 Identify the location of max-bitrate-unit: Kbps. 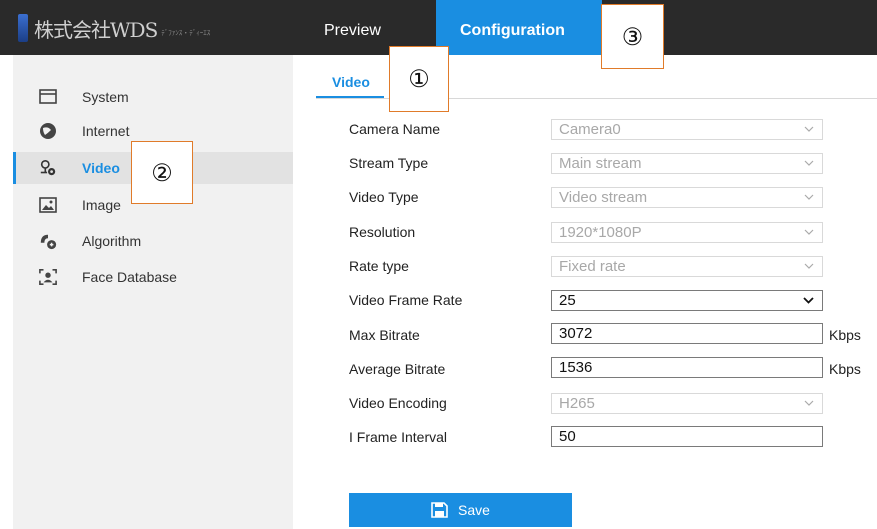
(845, 335).